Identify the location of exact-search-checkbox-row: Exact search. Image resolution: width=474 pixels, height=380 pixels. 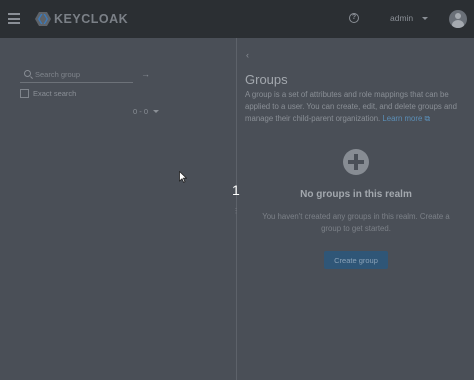
(48, 93).